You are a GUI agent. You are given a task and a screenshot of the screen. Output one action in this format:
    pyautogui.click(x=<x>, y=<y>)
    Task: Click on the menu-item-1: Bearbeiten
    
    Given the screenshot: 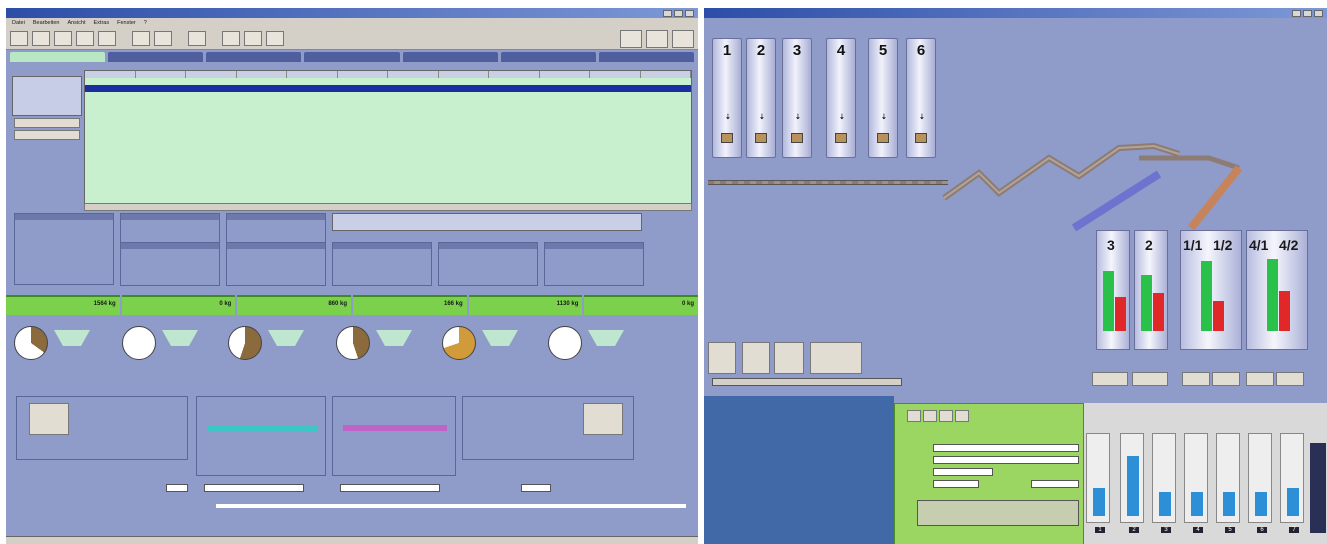 What is the action you would take?
    pyautogui.click(x=46, y=23)
    